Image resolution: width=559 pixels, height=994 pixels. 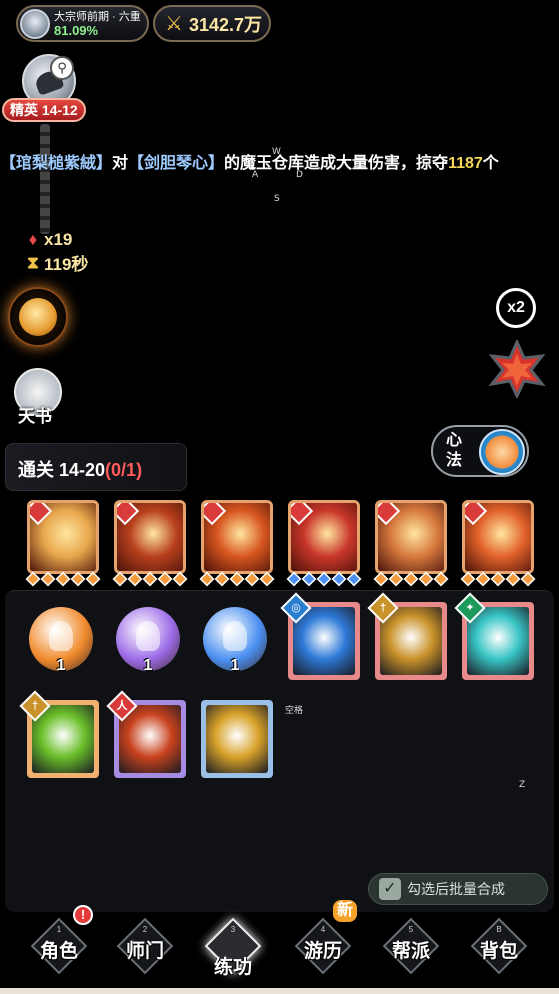 What do you see at coordinates (390, 889) in the screenshot?
I see `checkbox-icon: ✓` at bounding box center [390, 889].